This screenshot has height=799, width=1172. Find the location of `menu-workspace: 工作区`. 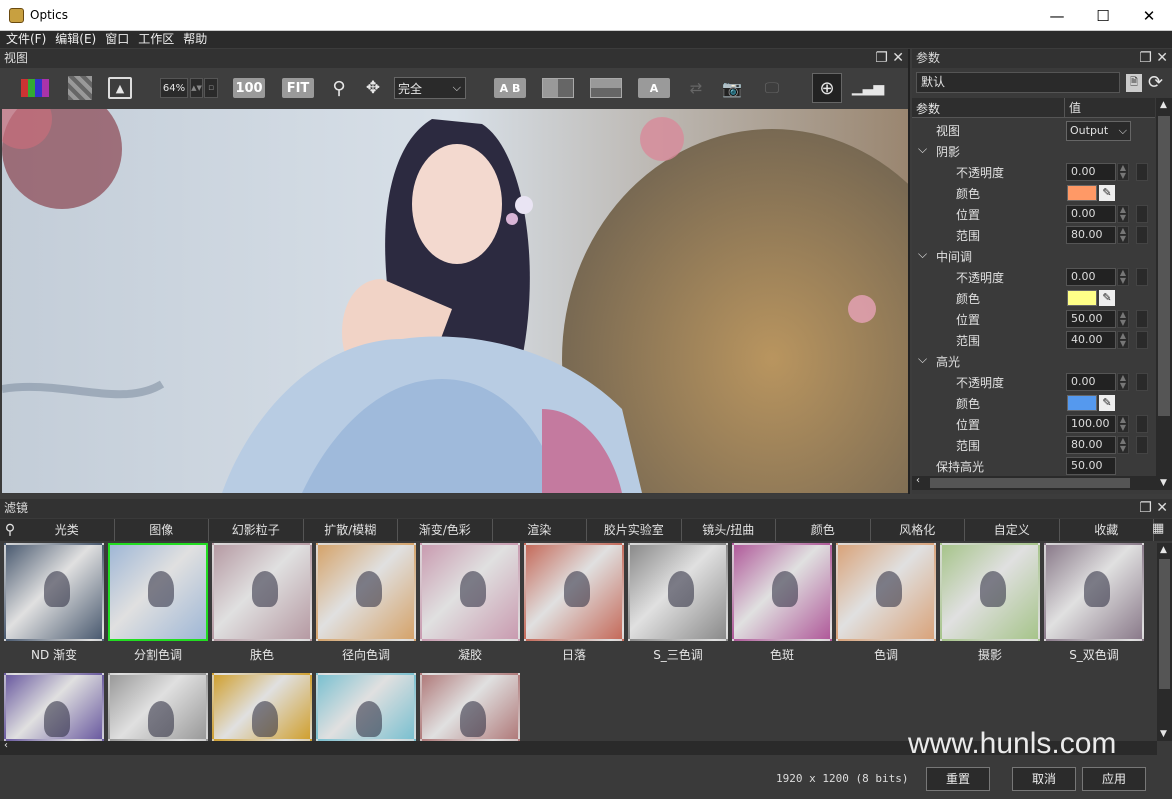

menu-workspace: 工作区 is located at coordinates (156, 39).